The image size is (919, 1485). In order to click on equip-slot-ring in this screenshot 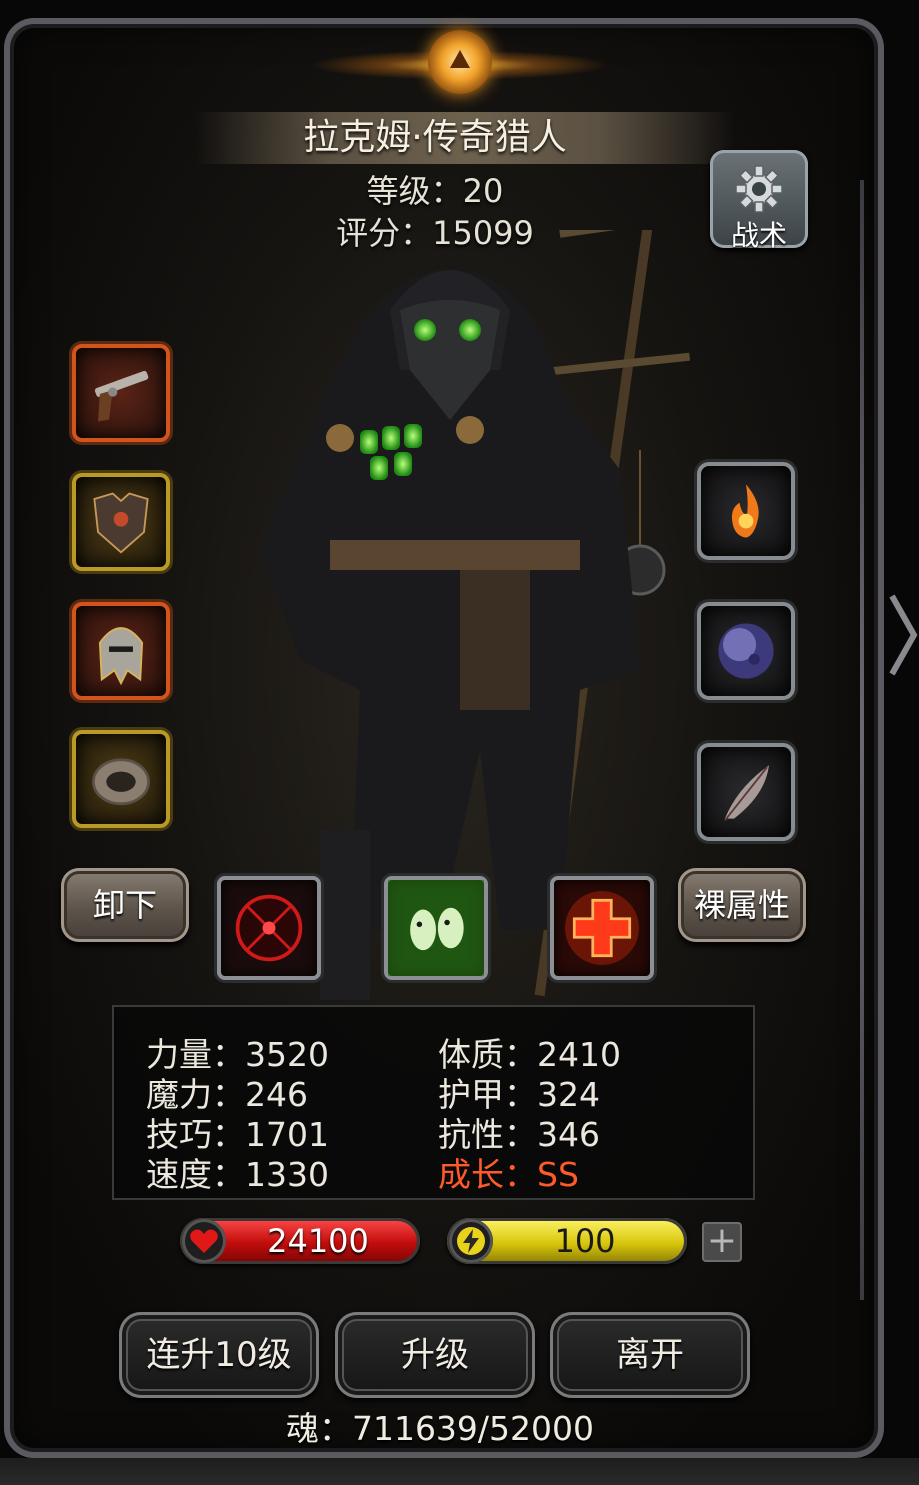, I will do `click(121, 779)`.